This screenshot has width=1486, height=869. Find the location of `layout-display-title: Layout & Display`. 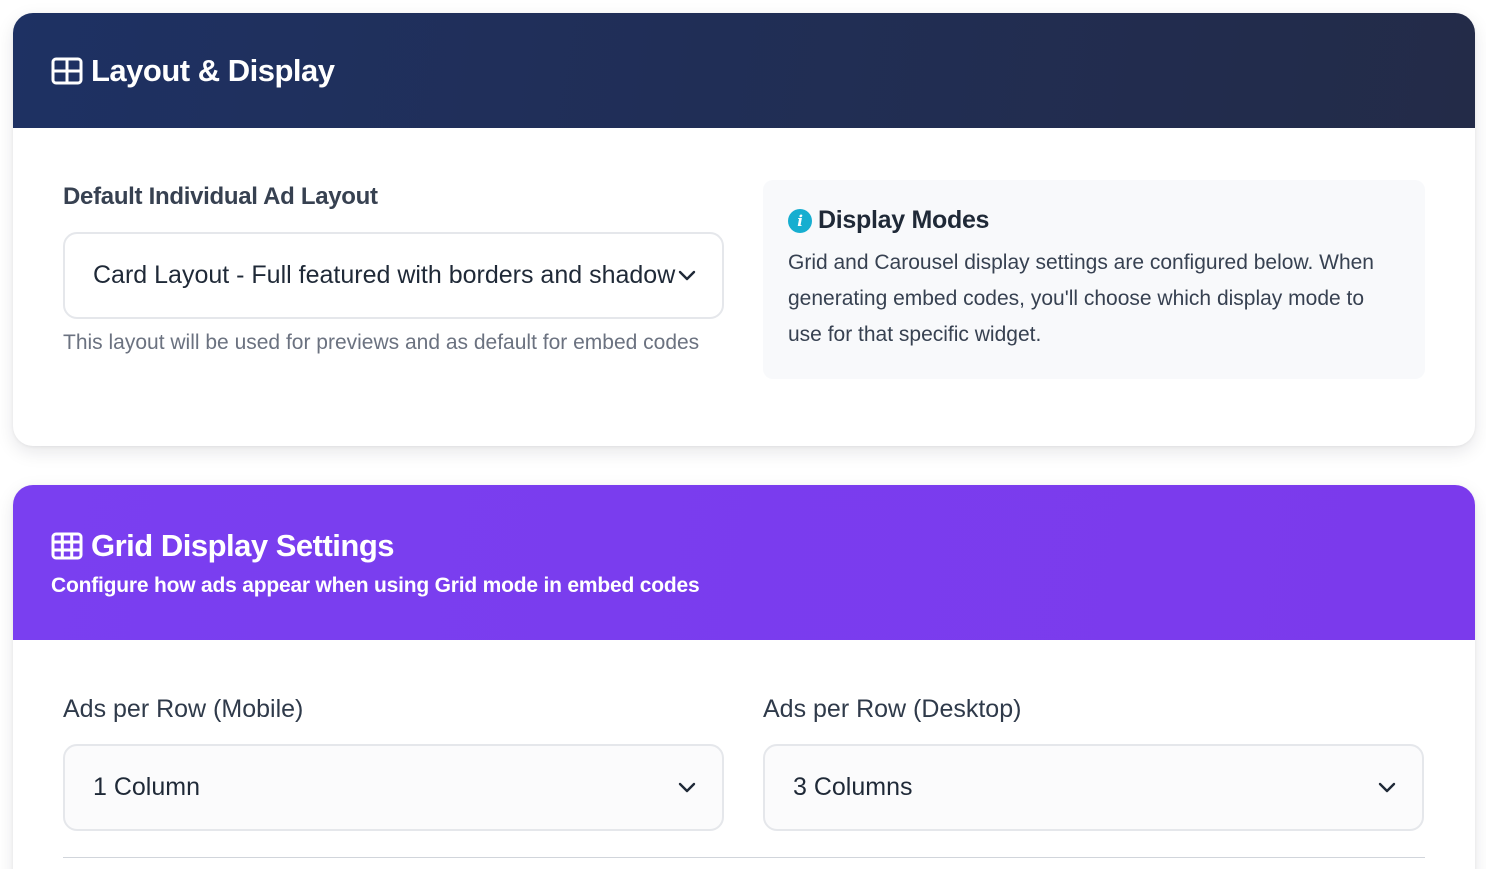

layout-display-title: Layout & Display is located at coordinates (213, 70).